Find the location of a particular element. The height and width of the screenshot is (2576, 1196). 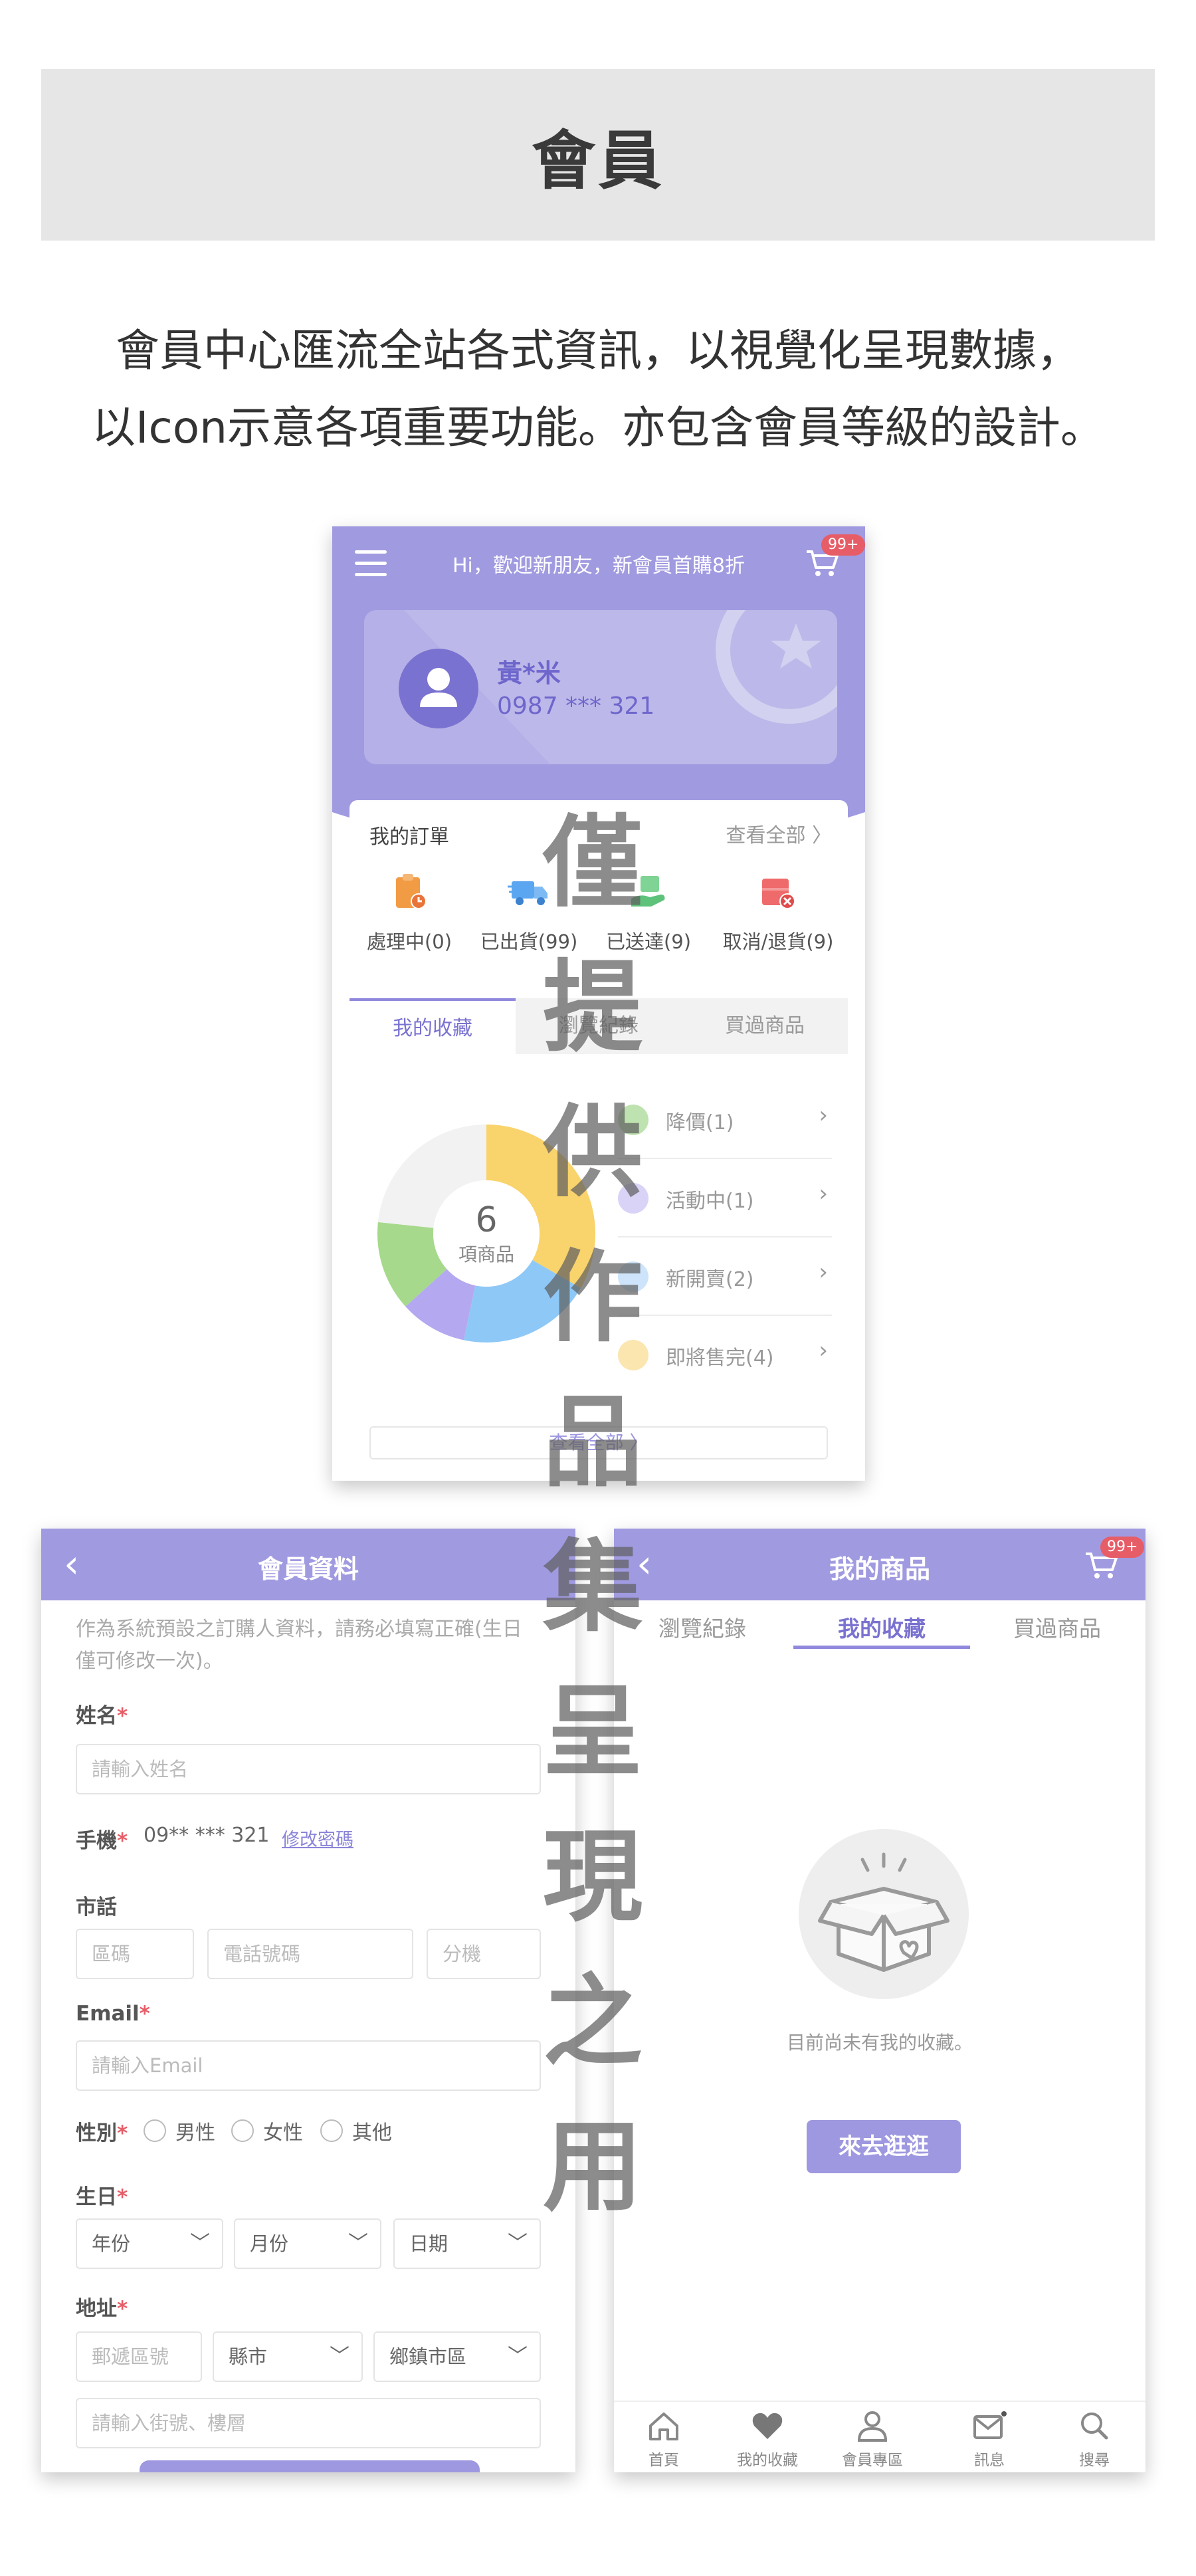

intro-line-1: 會員中心匯流全站各式資訊，以視覺化呈現數據， is located at coordinates (598, 350).